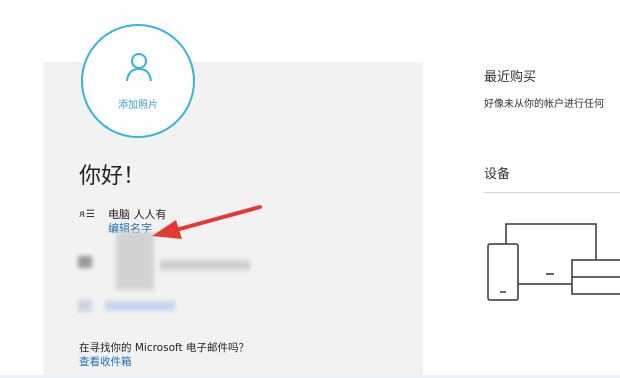  I want to click on email-prompt: 在寻找你的 Microsoft 电子邮件吗？, so click(164, 348).